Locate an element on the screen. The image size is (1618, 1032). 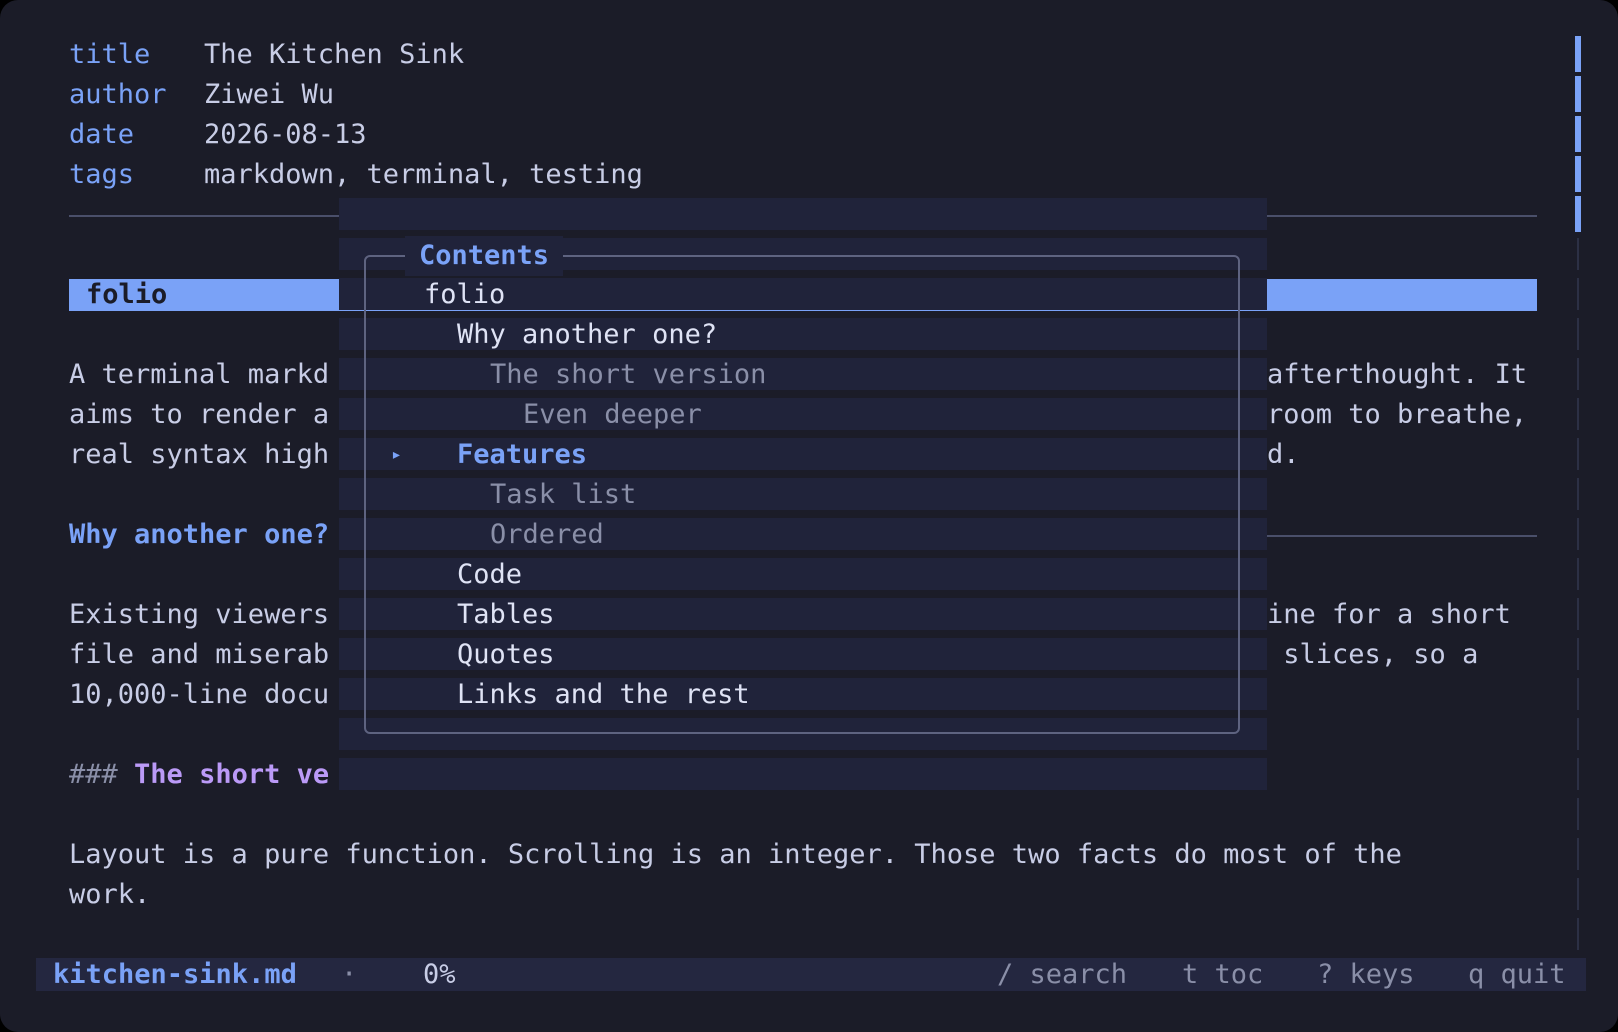
paragraph-line: afterthought. It is located at coordinates (1397, 374).